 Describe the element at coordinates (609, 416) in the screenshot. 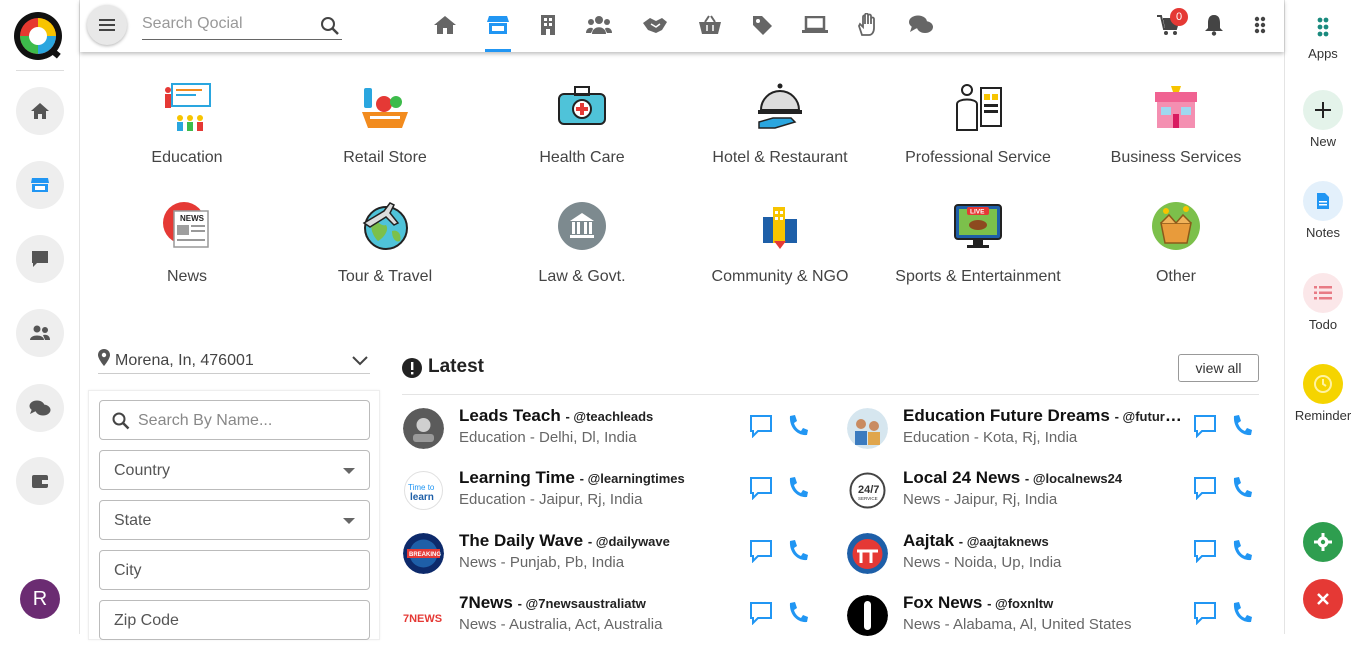

I see `entry-handle: - @teachleads` at that location.